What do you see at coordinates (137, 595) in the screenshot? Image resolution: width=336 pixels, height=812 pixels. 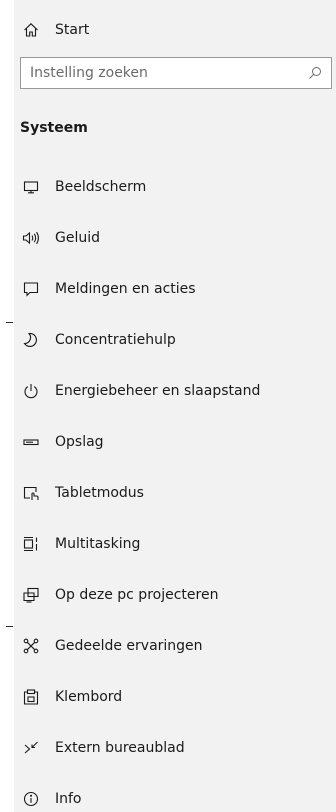 I see `nav-item-label: Op deze pc projecteren` at bounding box center [137, 595].